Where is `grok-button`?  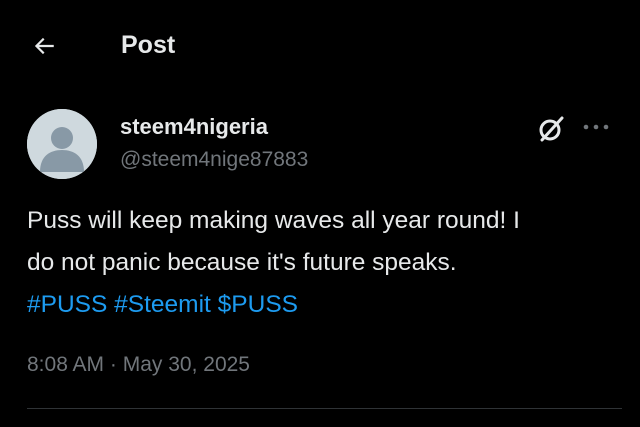 grok-button is located at coordinates (551, 129).